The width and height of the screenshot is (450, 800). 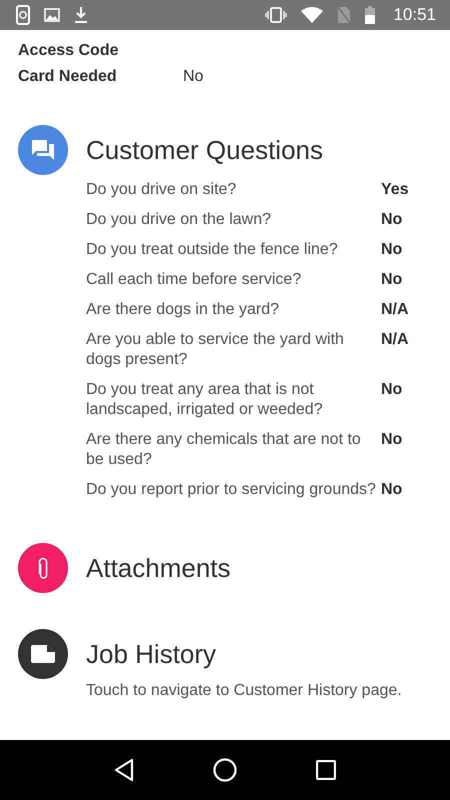 I want to click on question-text: Are there dogs in the yard?, so click(x=183, y=310).